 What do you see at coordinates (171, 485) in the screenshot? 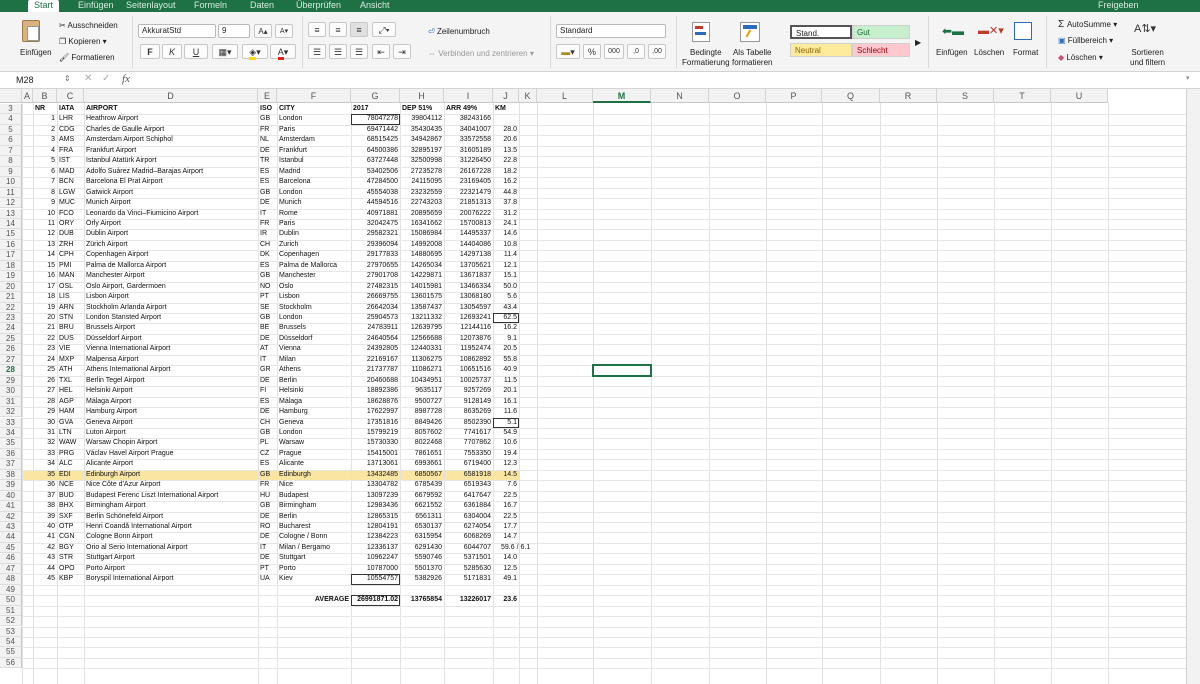
I see `cell: Nice Côte d'Azur Airport` at bounding box center [171, 485].